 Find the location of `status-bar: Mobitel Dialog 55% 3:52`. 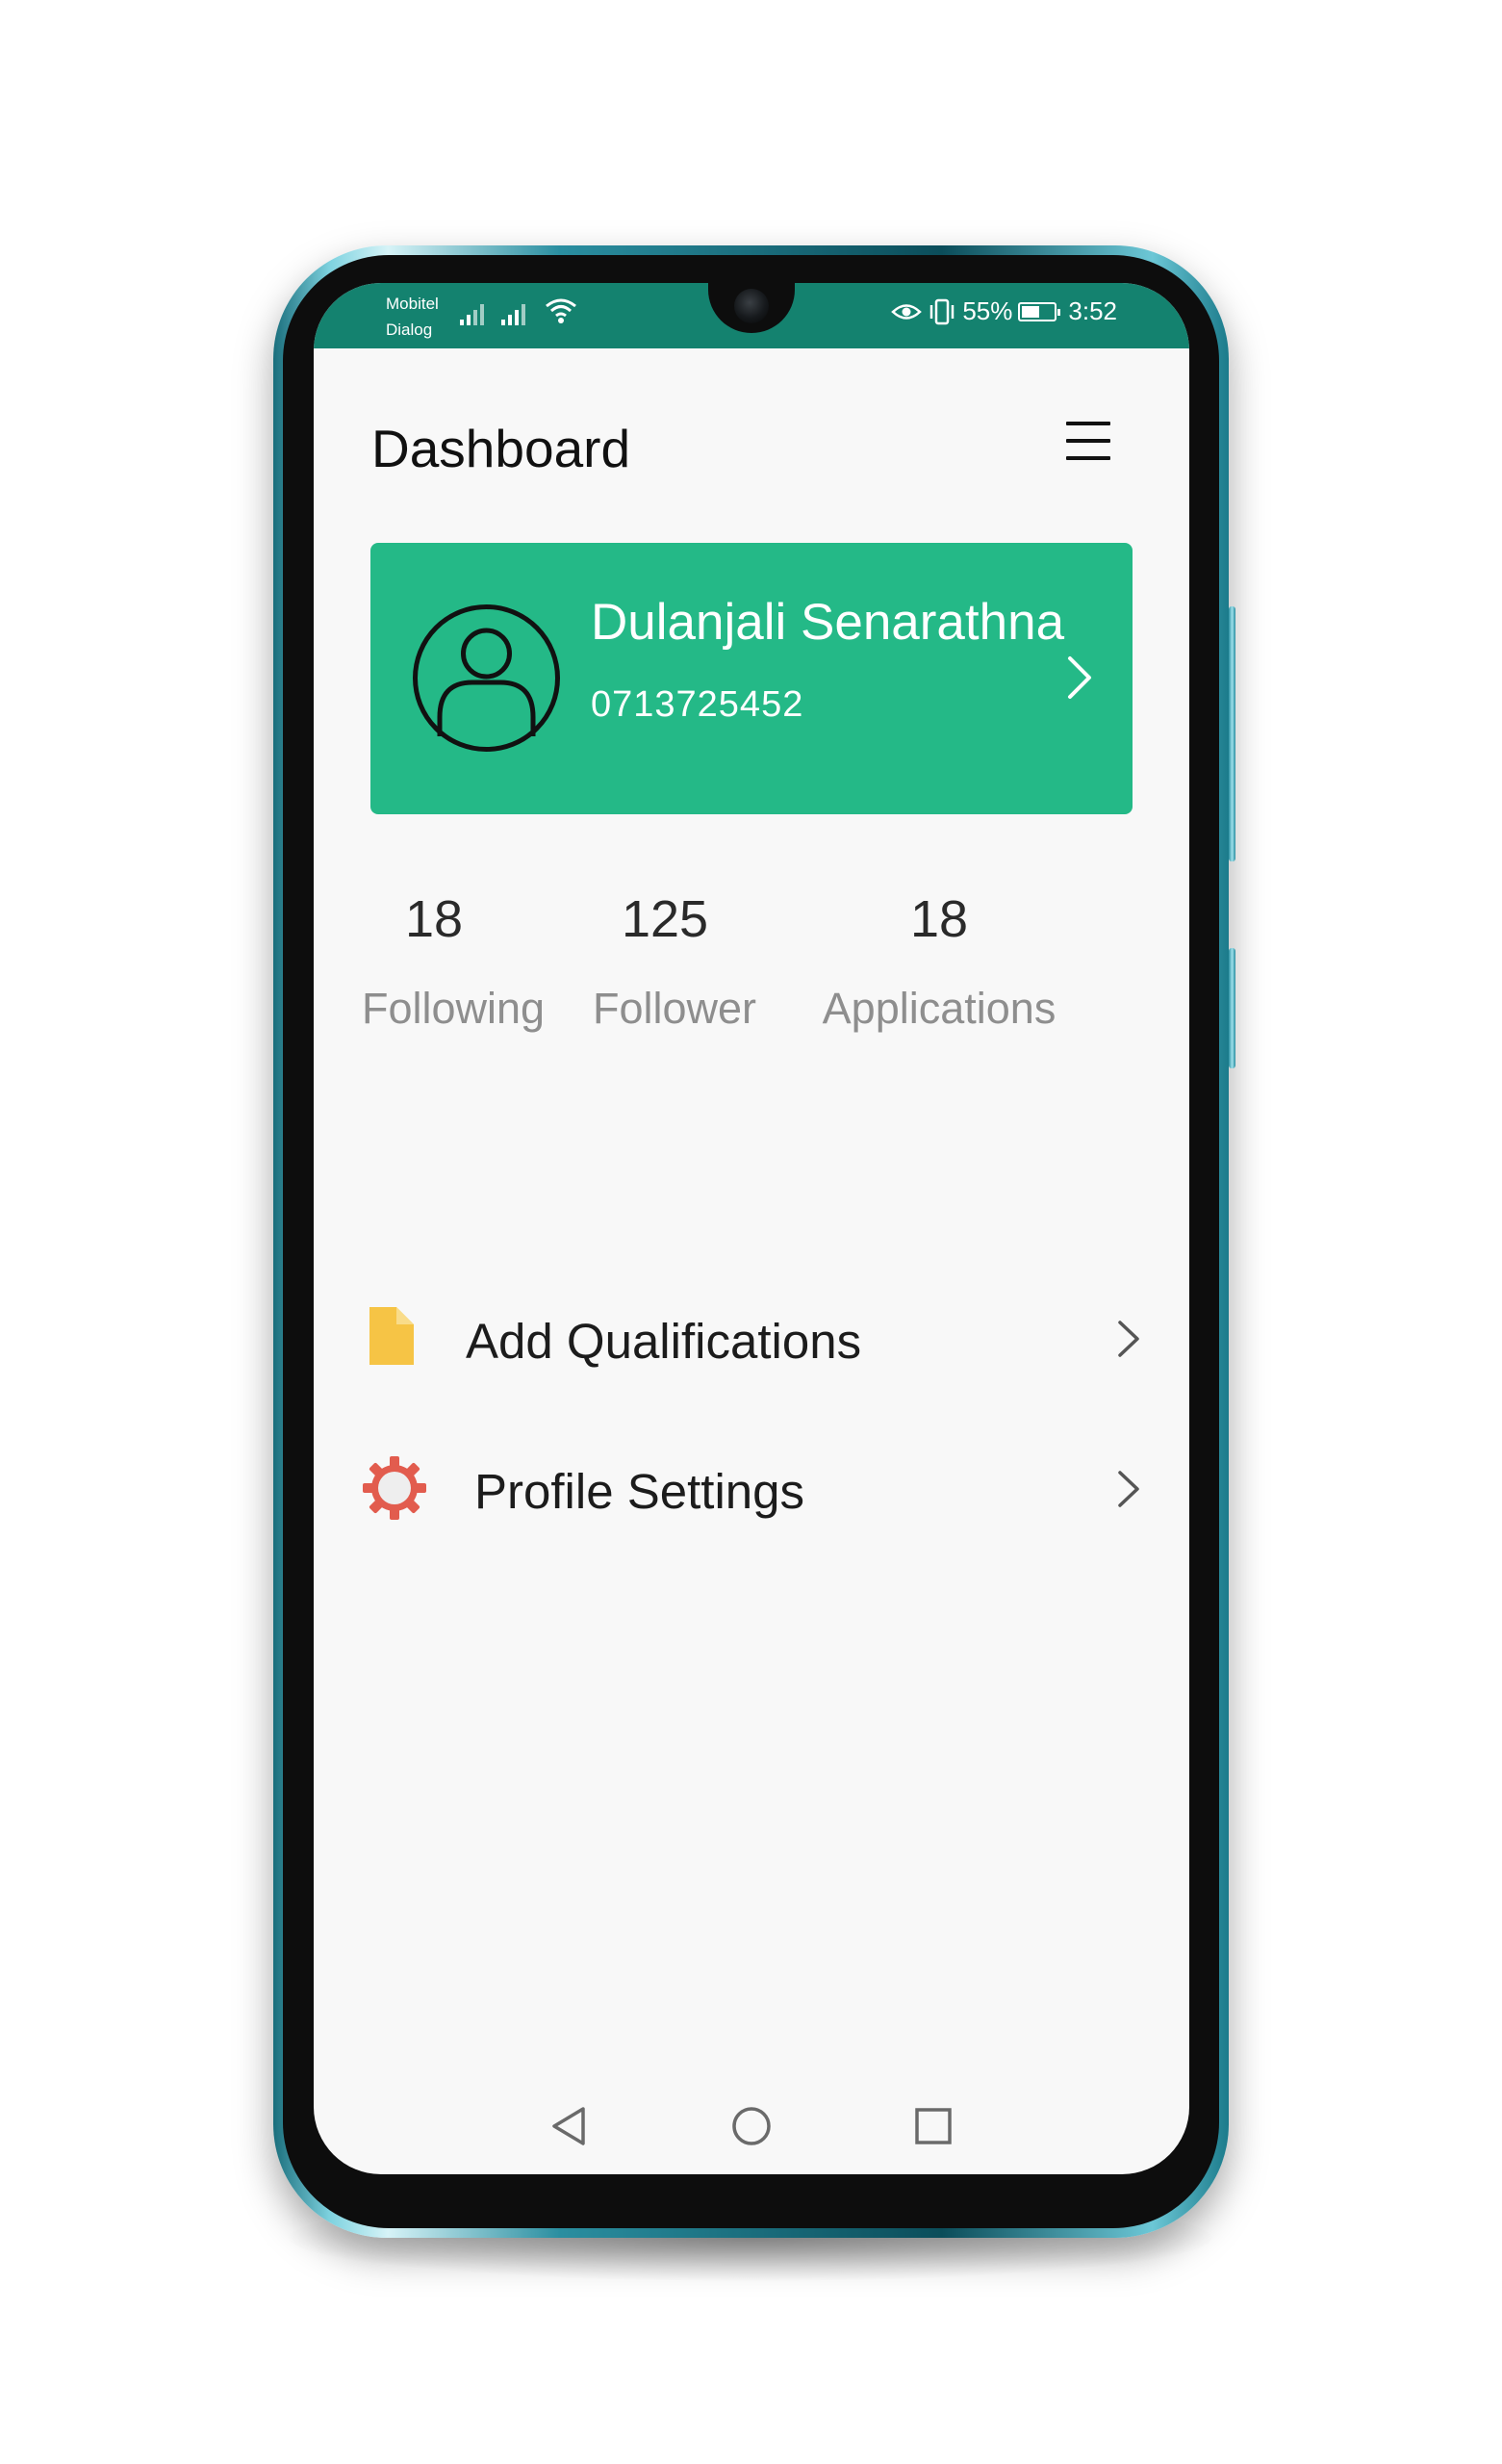

status-bar: Mobitel Dialog 55% 3:52 is located at coordinates (751, 315).